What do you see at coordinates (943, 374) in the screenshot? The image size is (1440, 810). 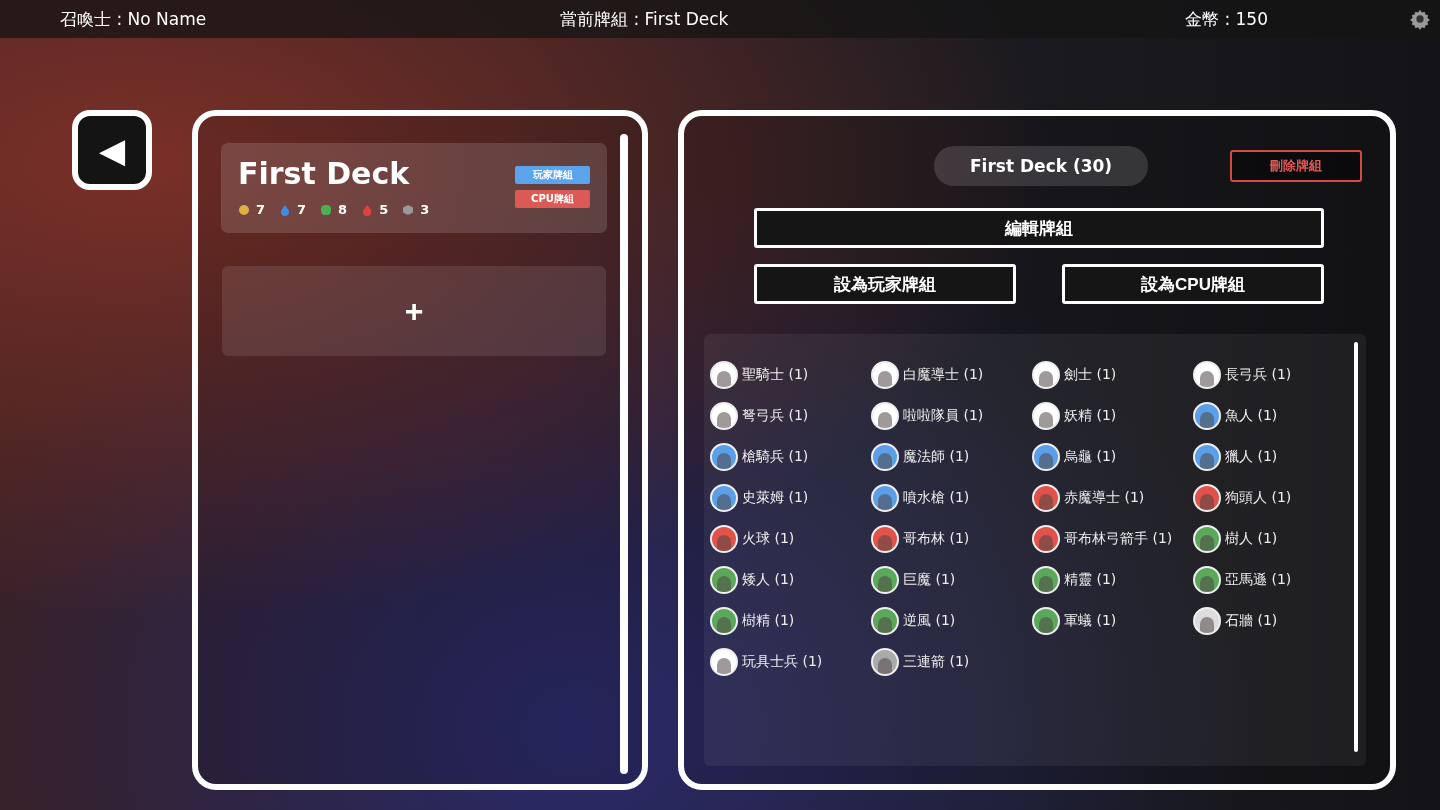 I see `card-name: 白魔導士 (1)` at bounding box center [943, 374].